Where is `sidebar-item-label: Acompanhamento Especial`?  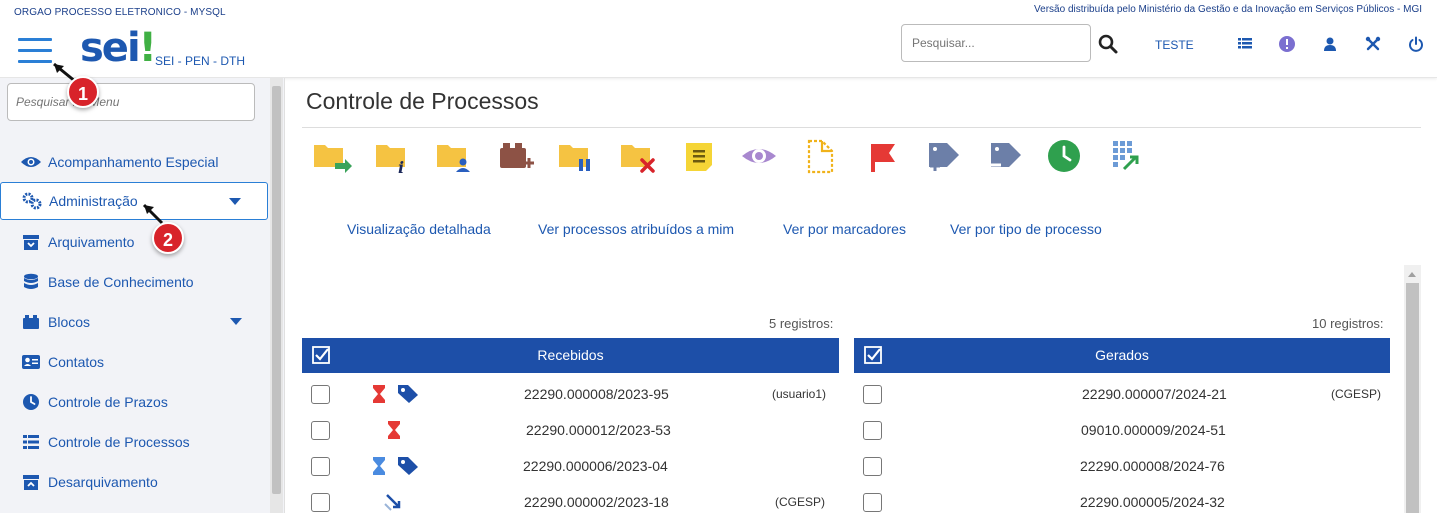 sidebar-item-label: Acompanhamento Especial is located at coordinates (133, 162).